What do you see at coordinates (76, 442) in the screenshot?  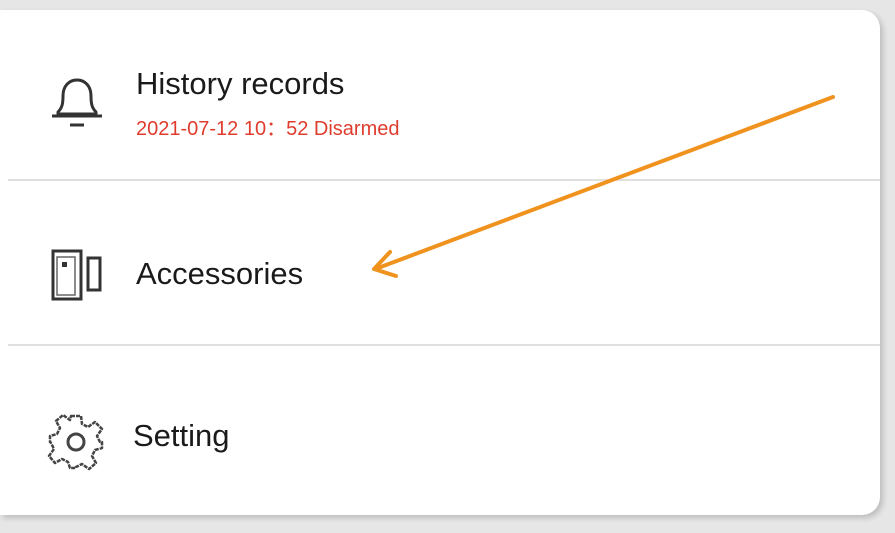 I see `gear-icon` at bounding box center [76, 442].